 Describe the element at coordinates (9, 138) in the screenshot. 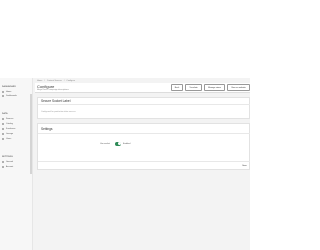

I see `sidebar-item-label: Users` at that location.